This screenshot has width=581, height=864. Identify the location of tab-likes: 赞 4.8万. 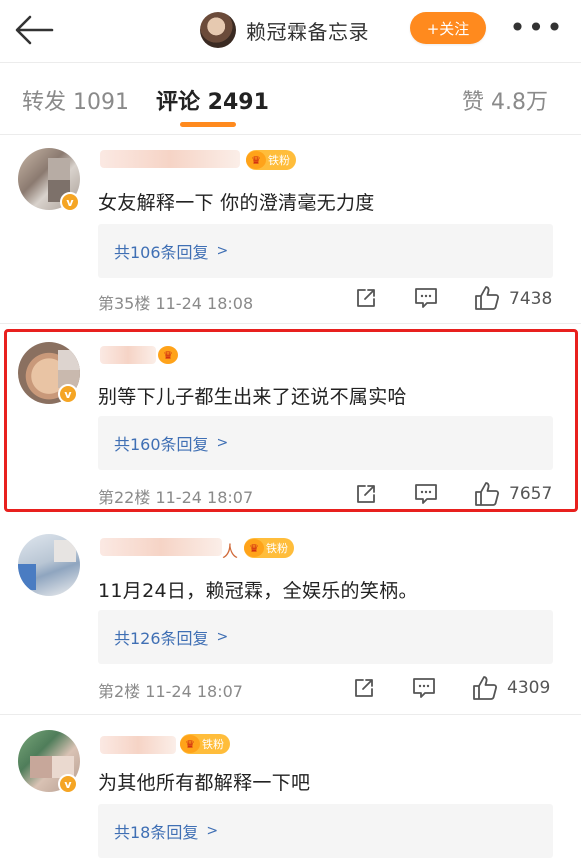
(505, 100).